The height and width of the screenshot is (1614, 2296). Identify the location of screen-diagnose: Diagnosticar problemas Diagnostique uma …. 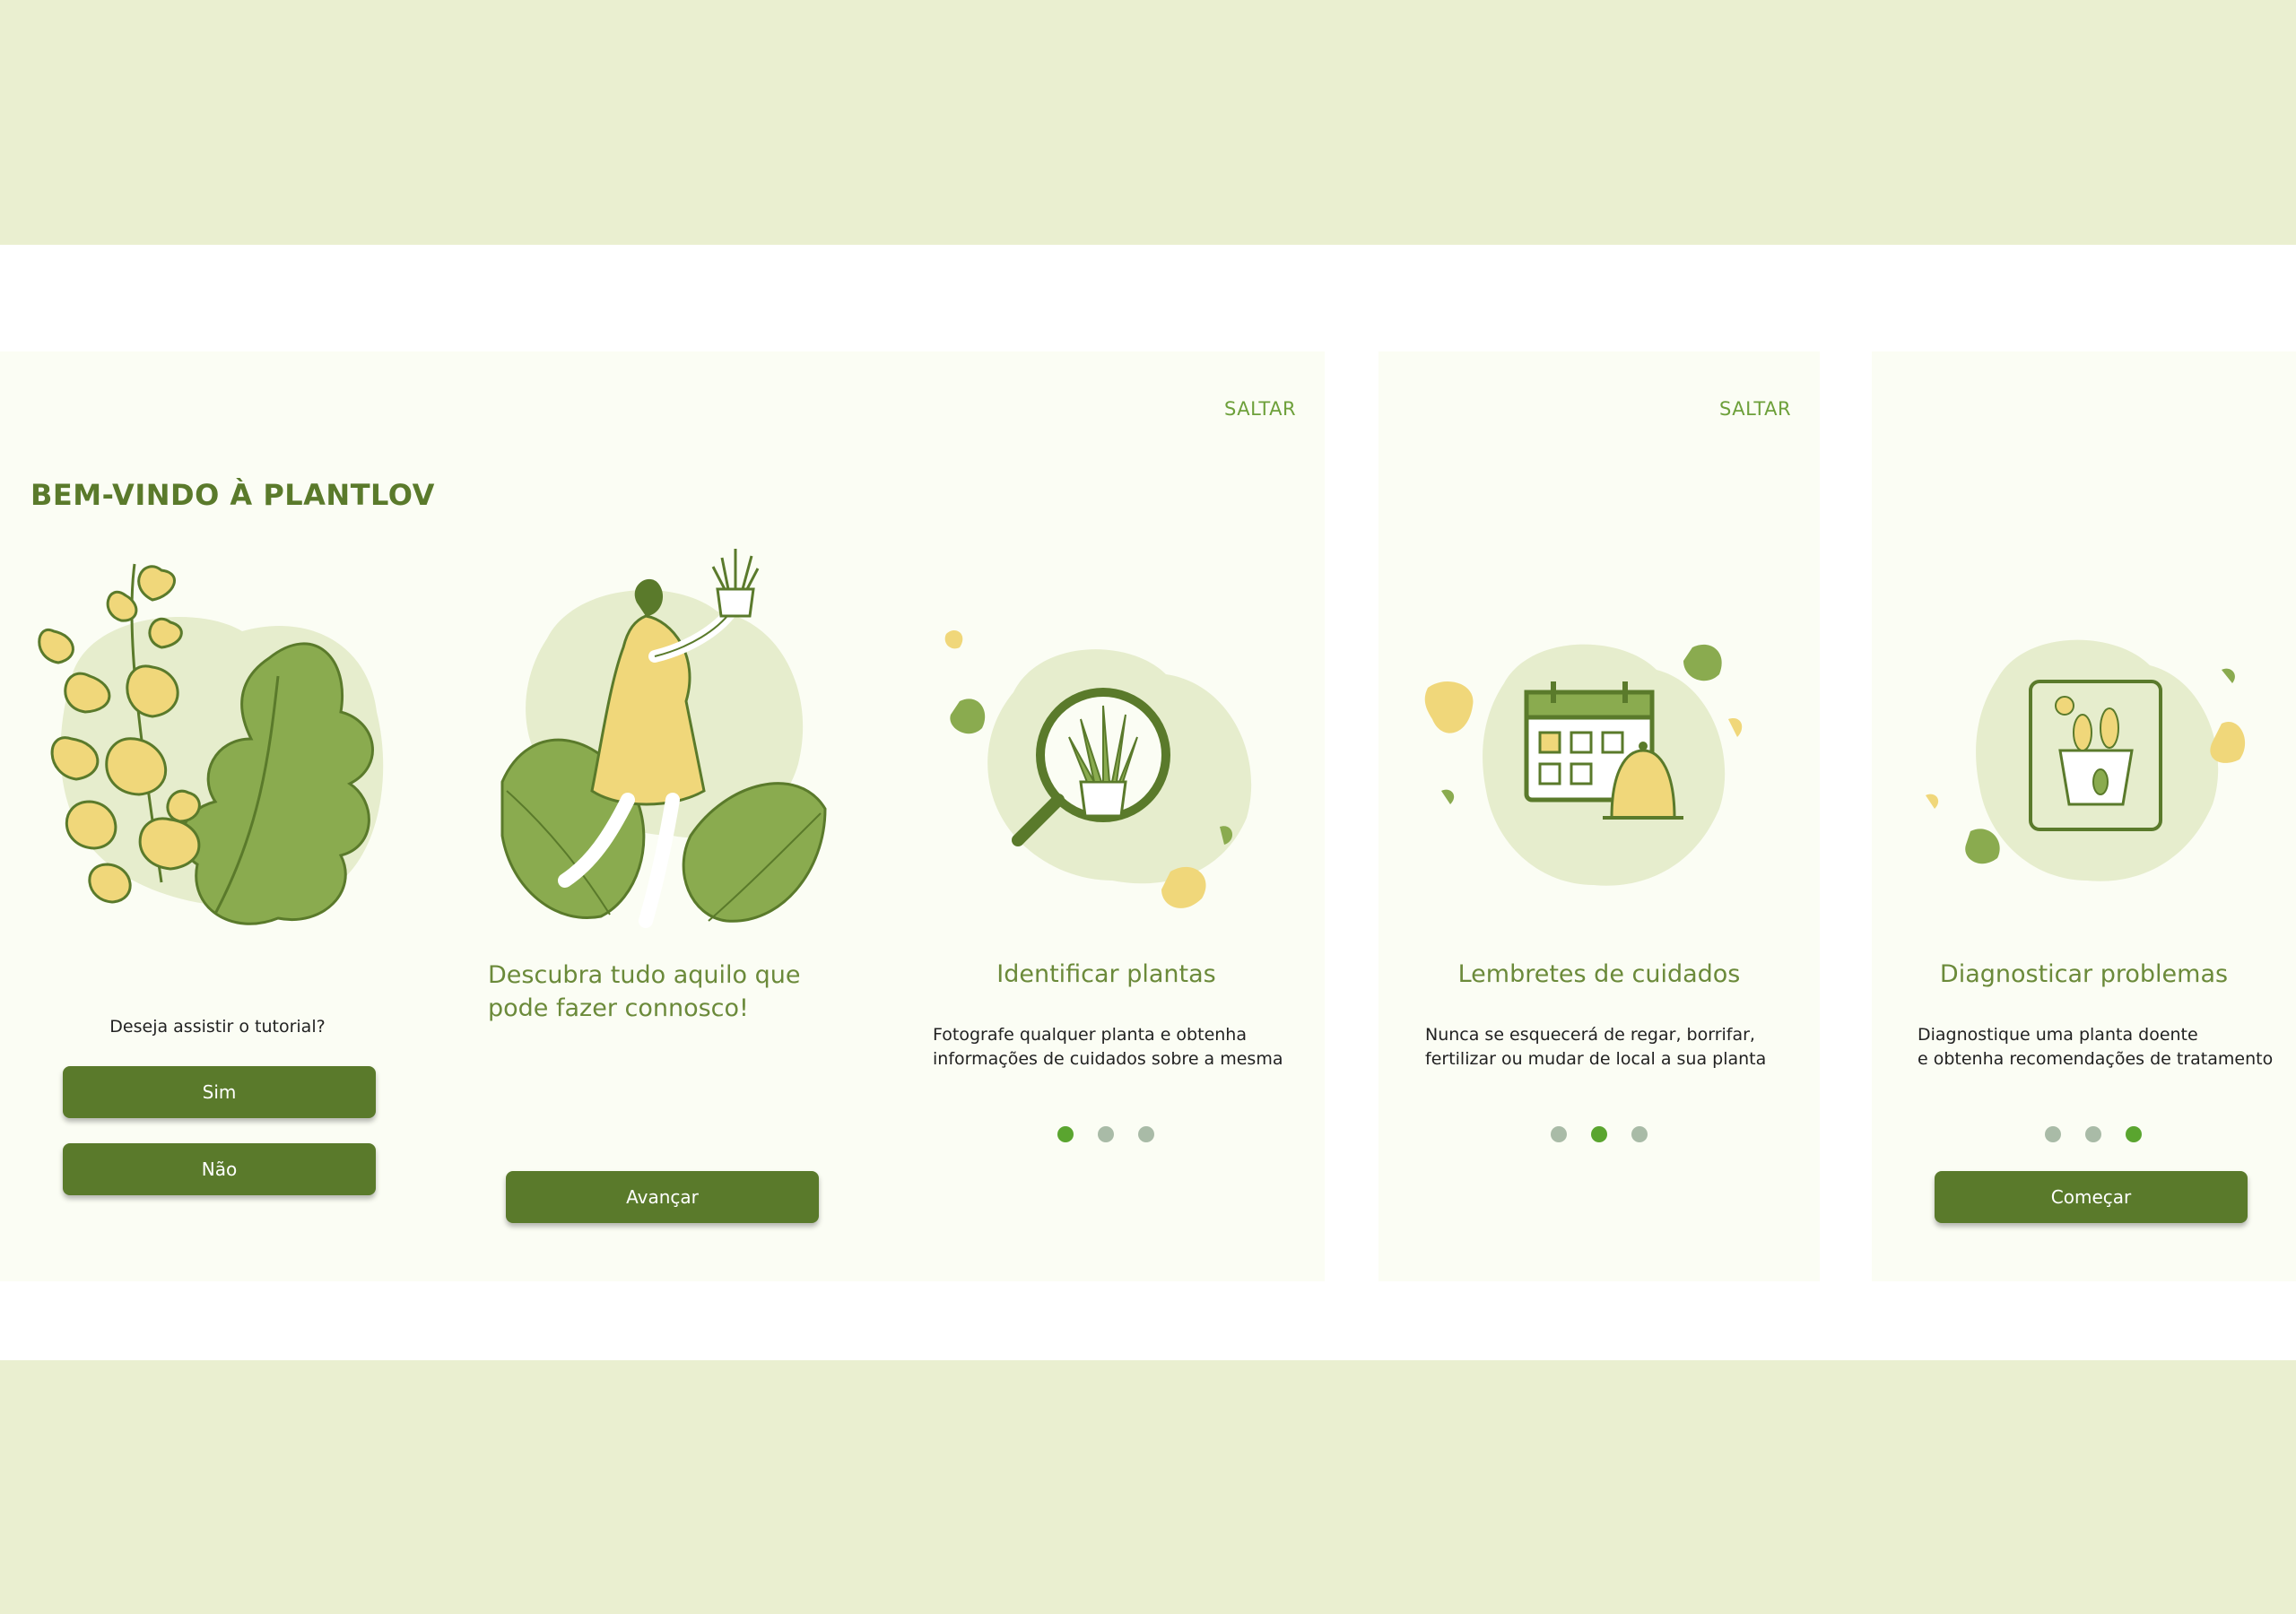
(2084, 816).